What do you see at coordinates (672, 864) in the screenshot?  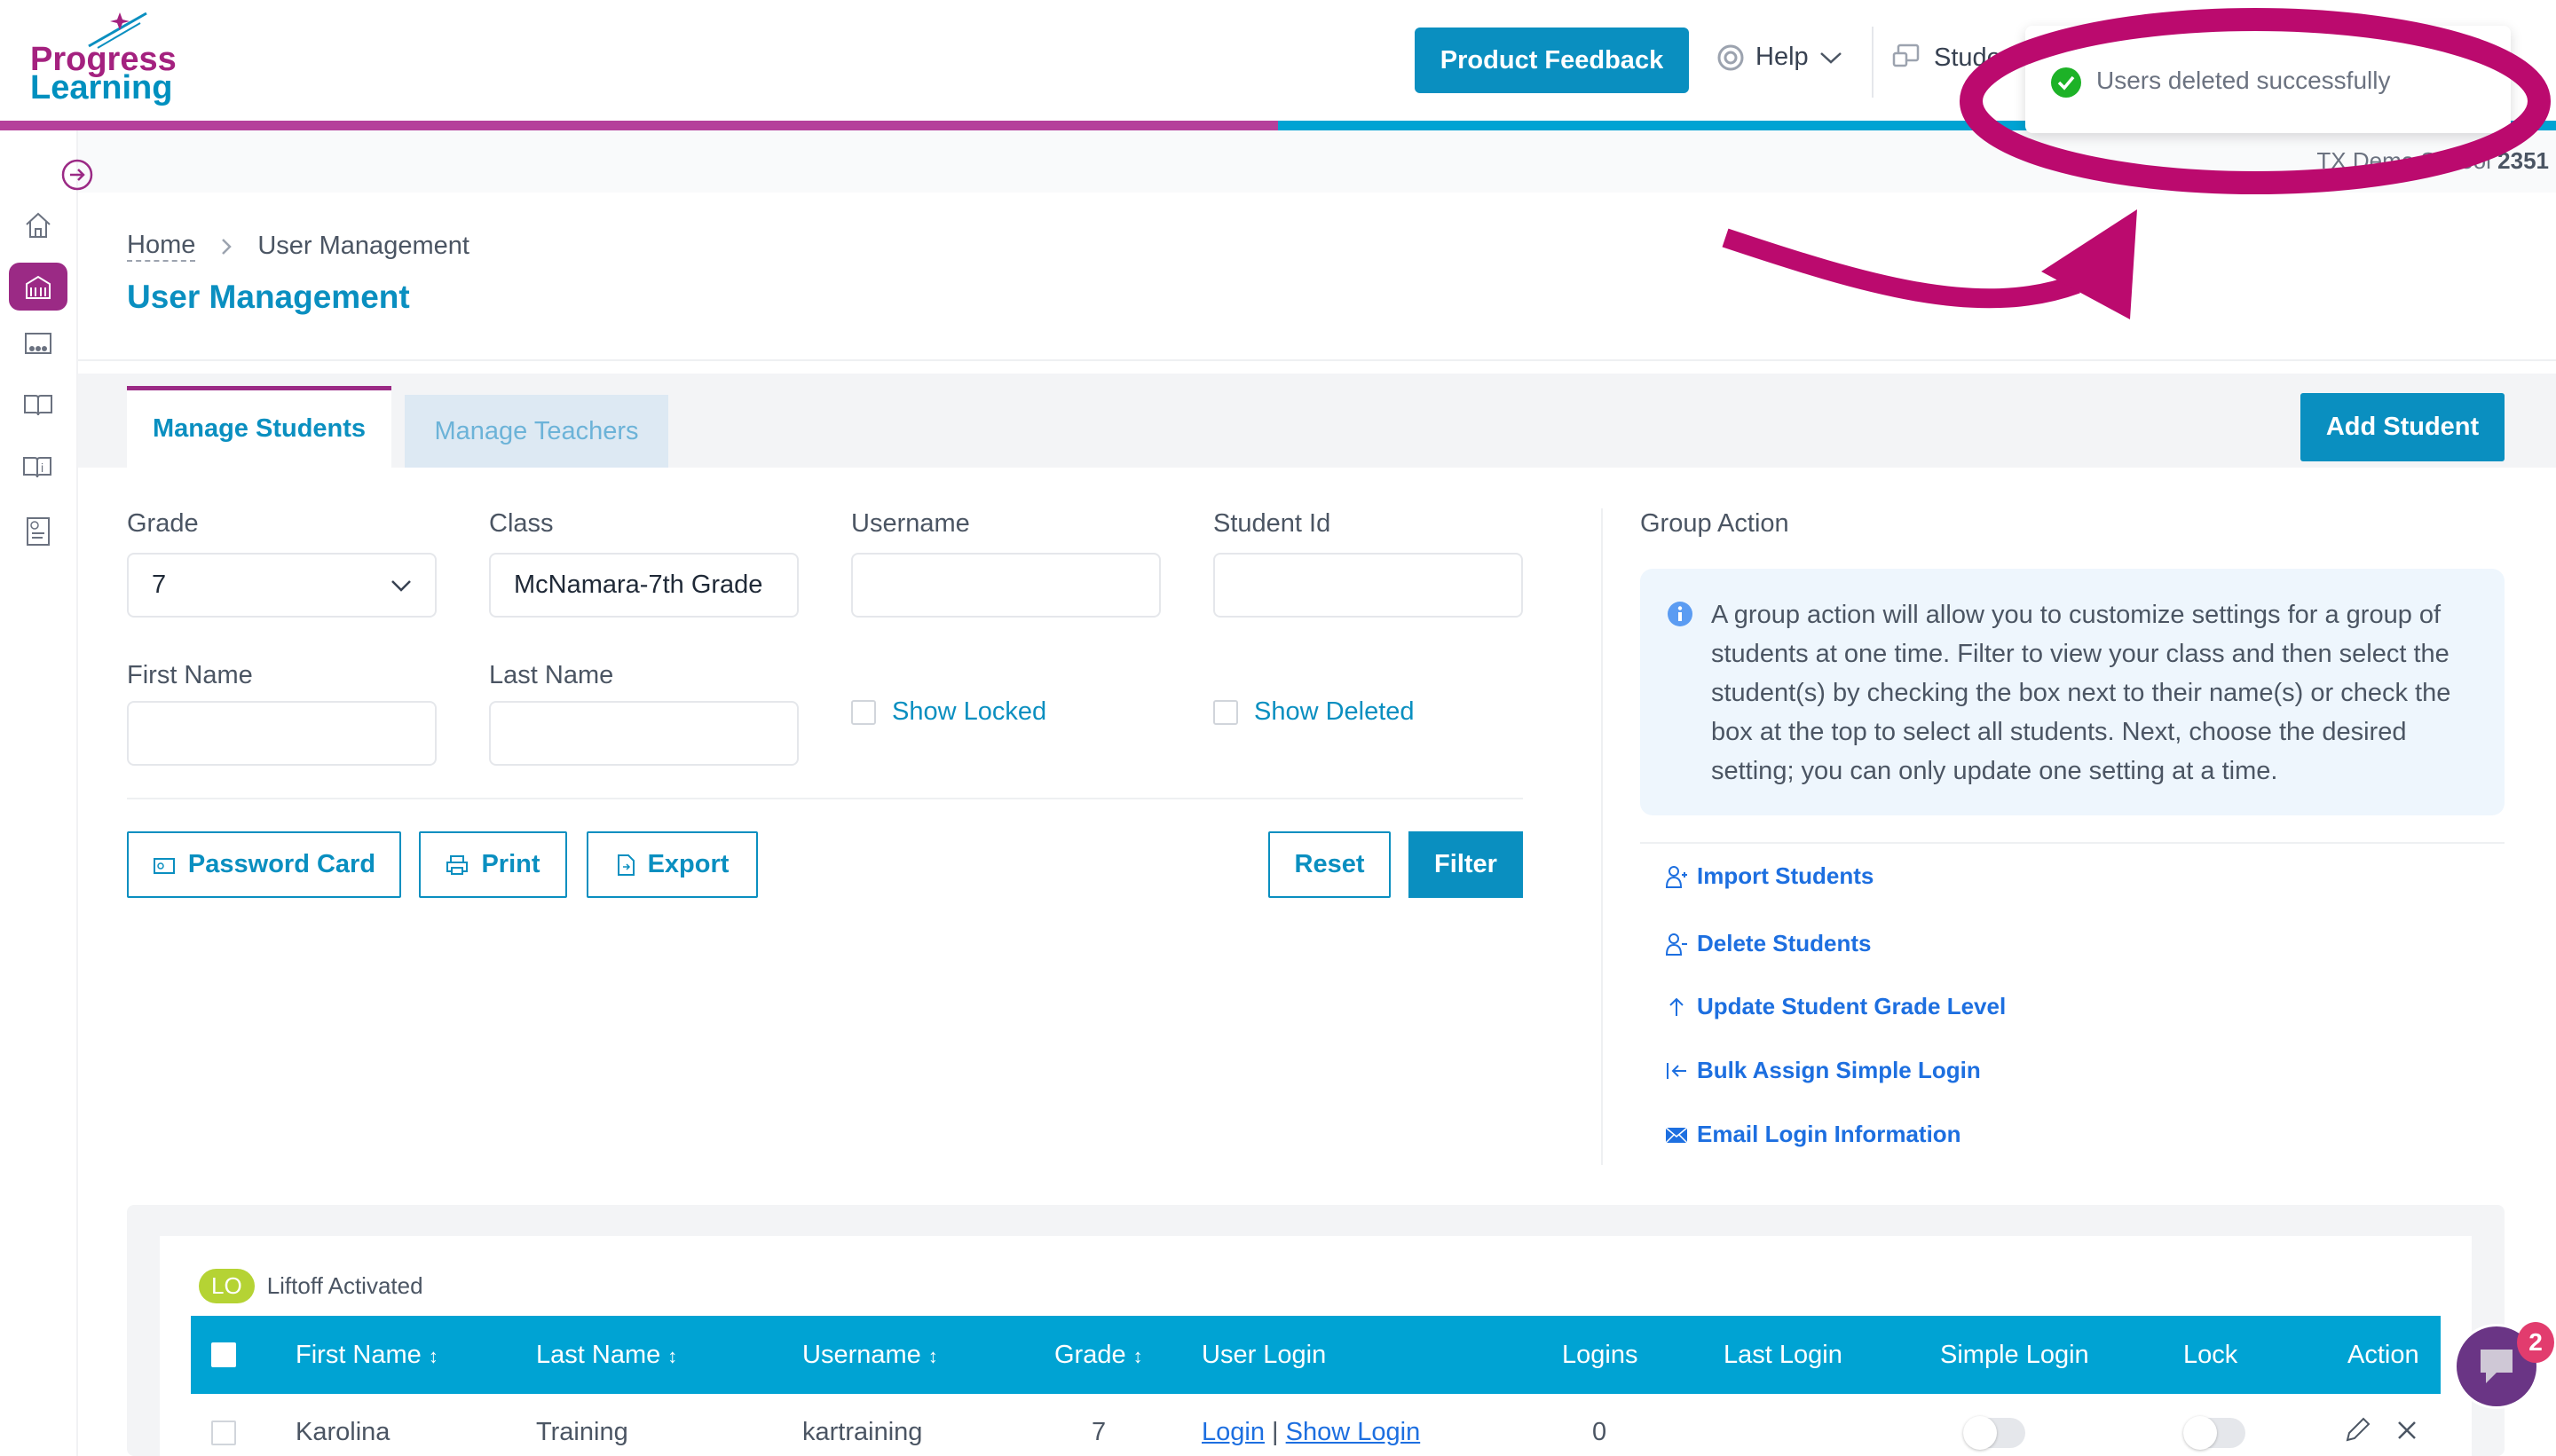 I see `export-button: Export` at bounding box center [672, 864].